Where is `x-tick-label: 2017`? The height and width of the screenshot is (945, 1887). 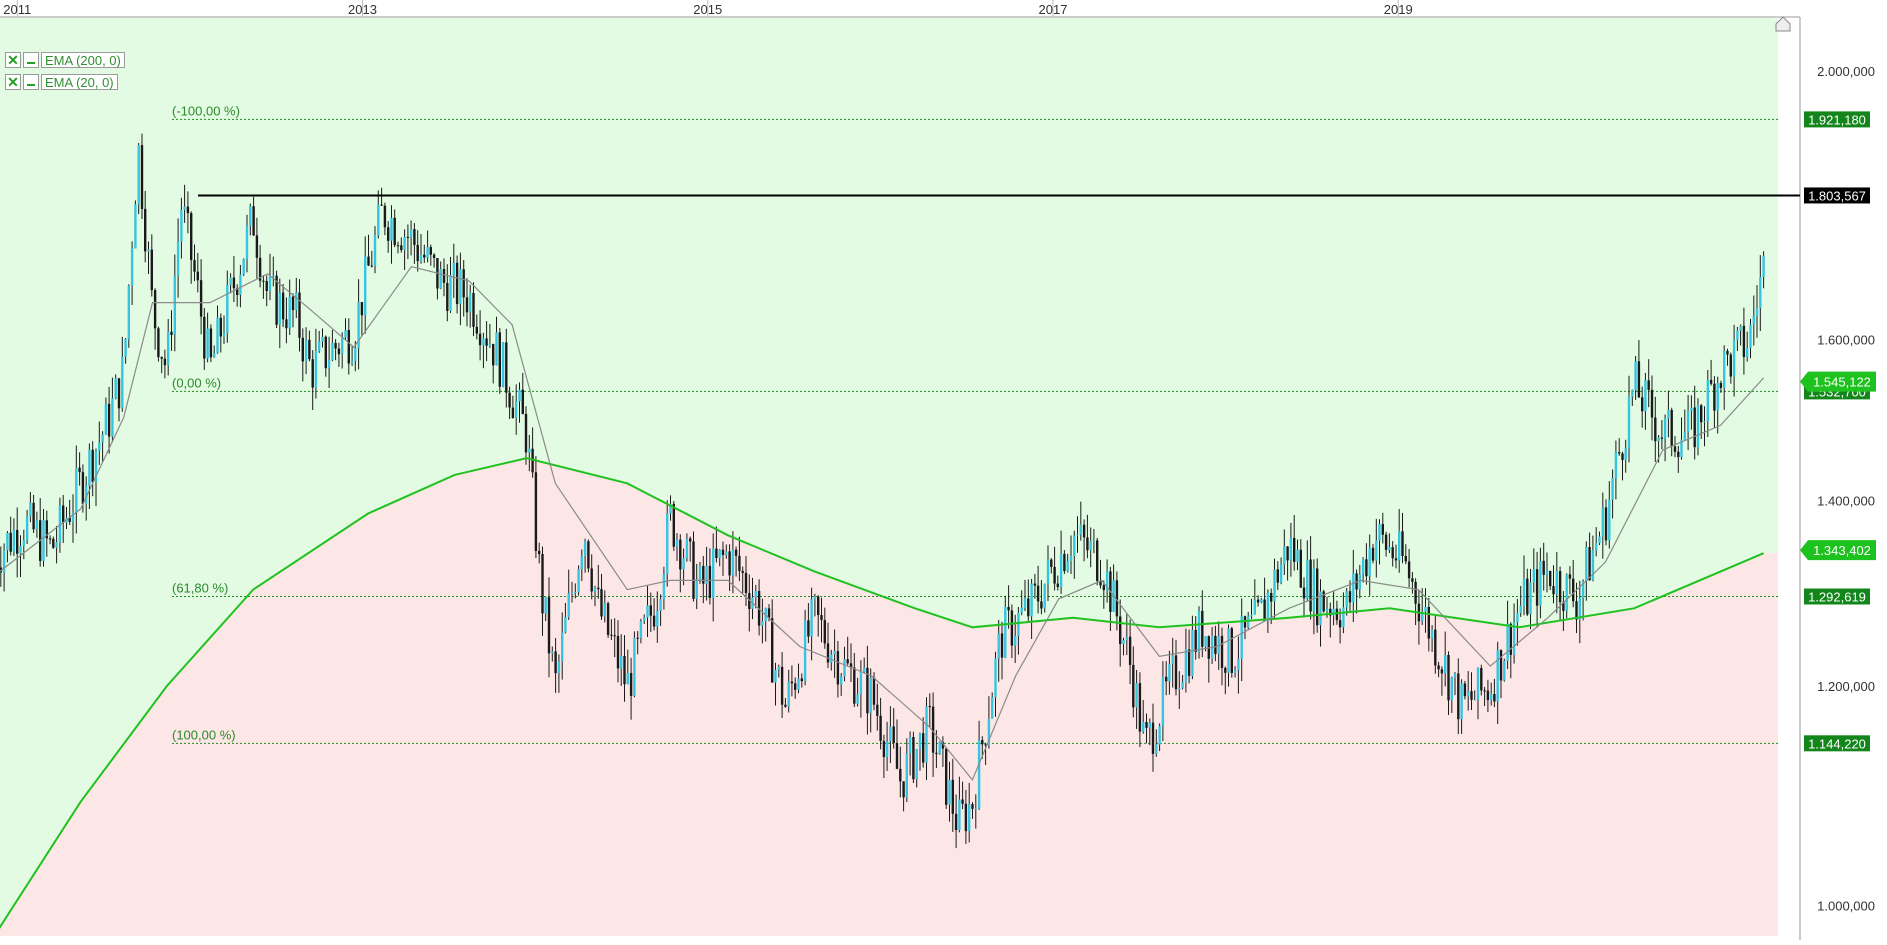 x-tick-label: 2017 is located at coordinates (1053, 9).